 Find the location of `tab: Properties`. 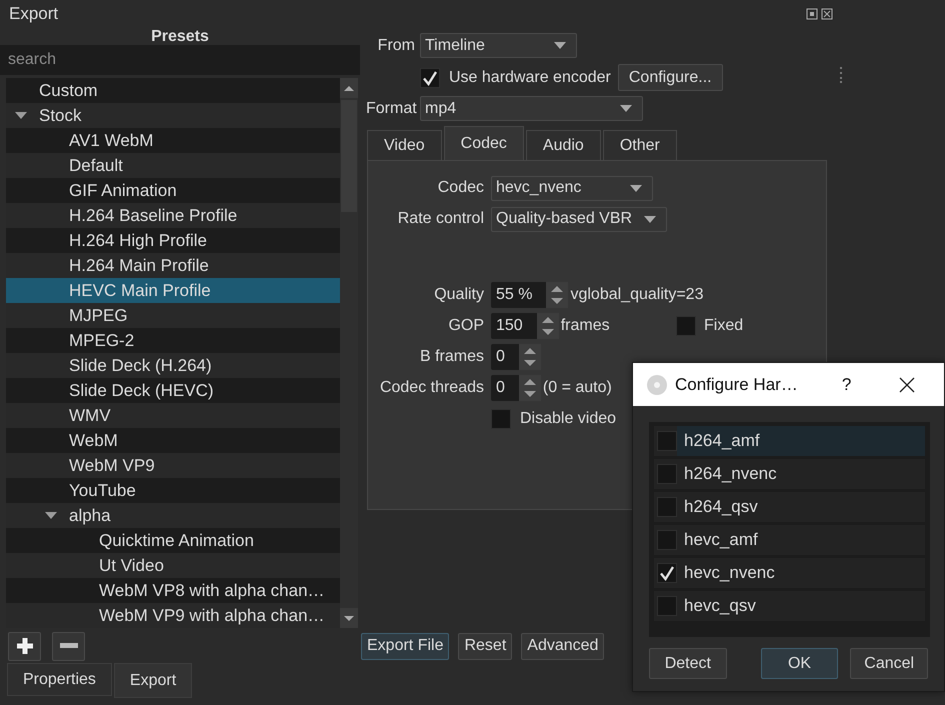

tab: Properties is located at coordinates (59, 679).